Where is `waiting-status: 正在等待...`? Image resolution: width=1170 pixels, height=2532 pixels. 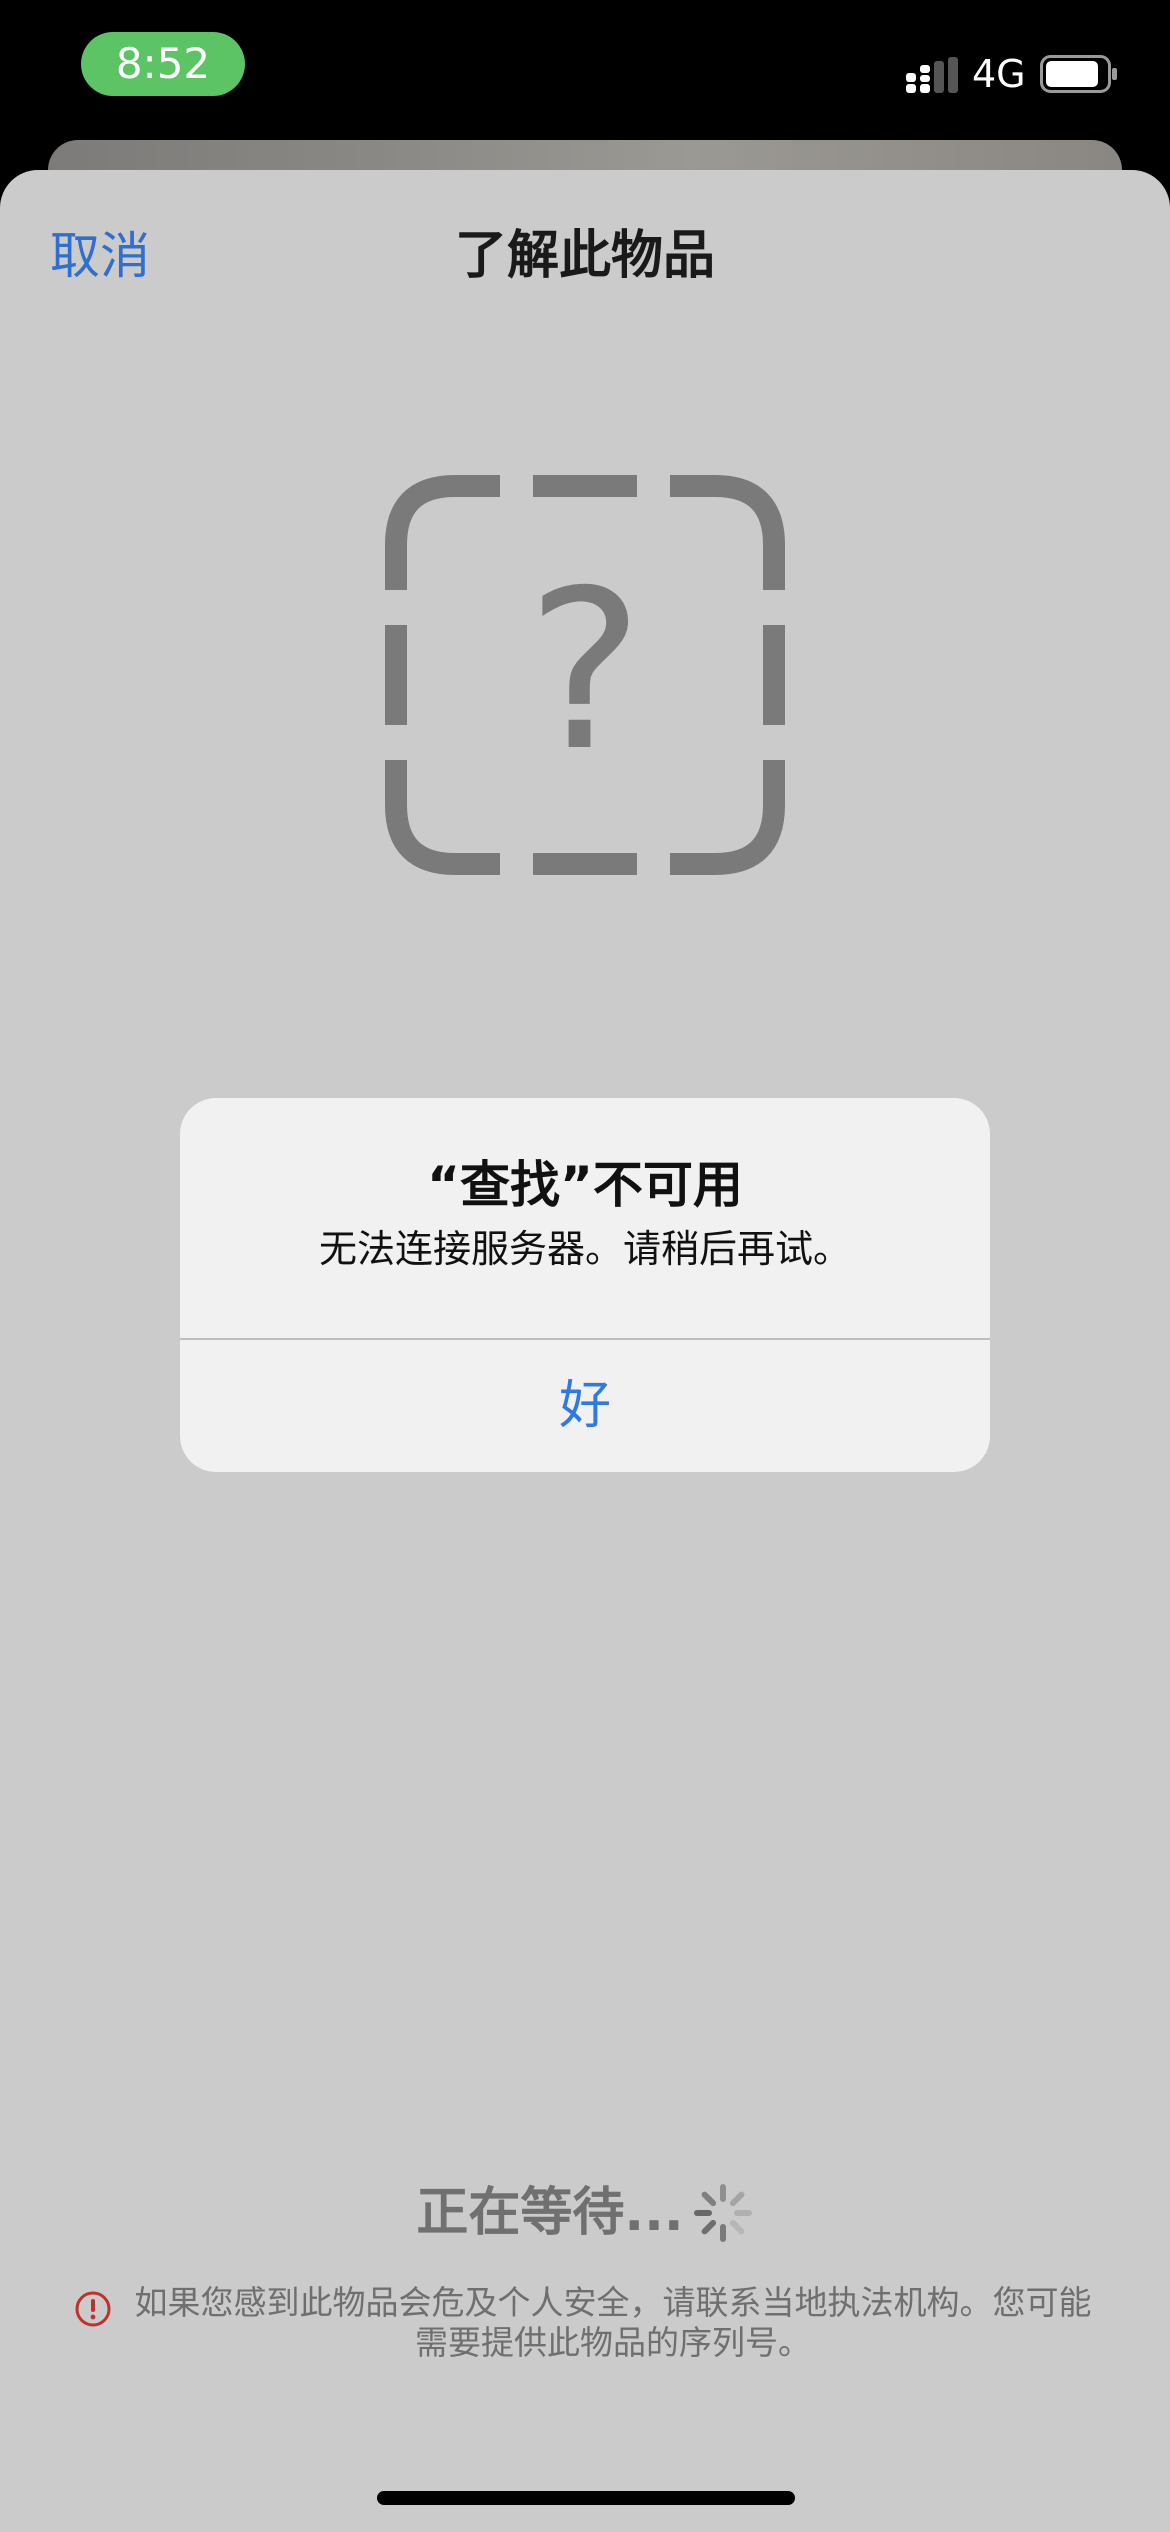
waiting-status: 正在等待... is located at coordinates (585, 2213).